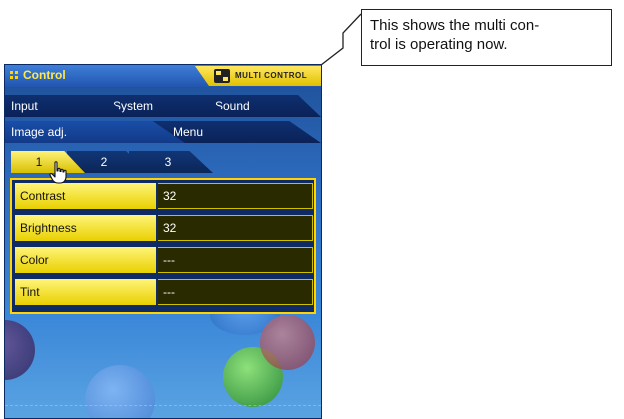 The image size is (624, 419). I want to click on window-title: Control, so click(44, 75).